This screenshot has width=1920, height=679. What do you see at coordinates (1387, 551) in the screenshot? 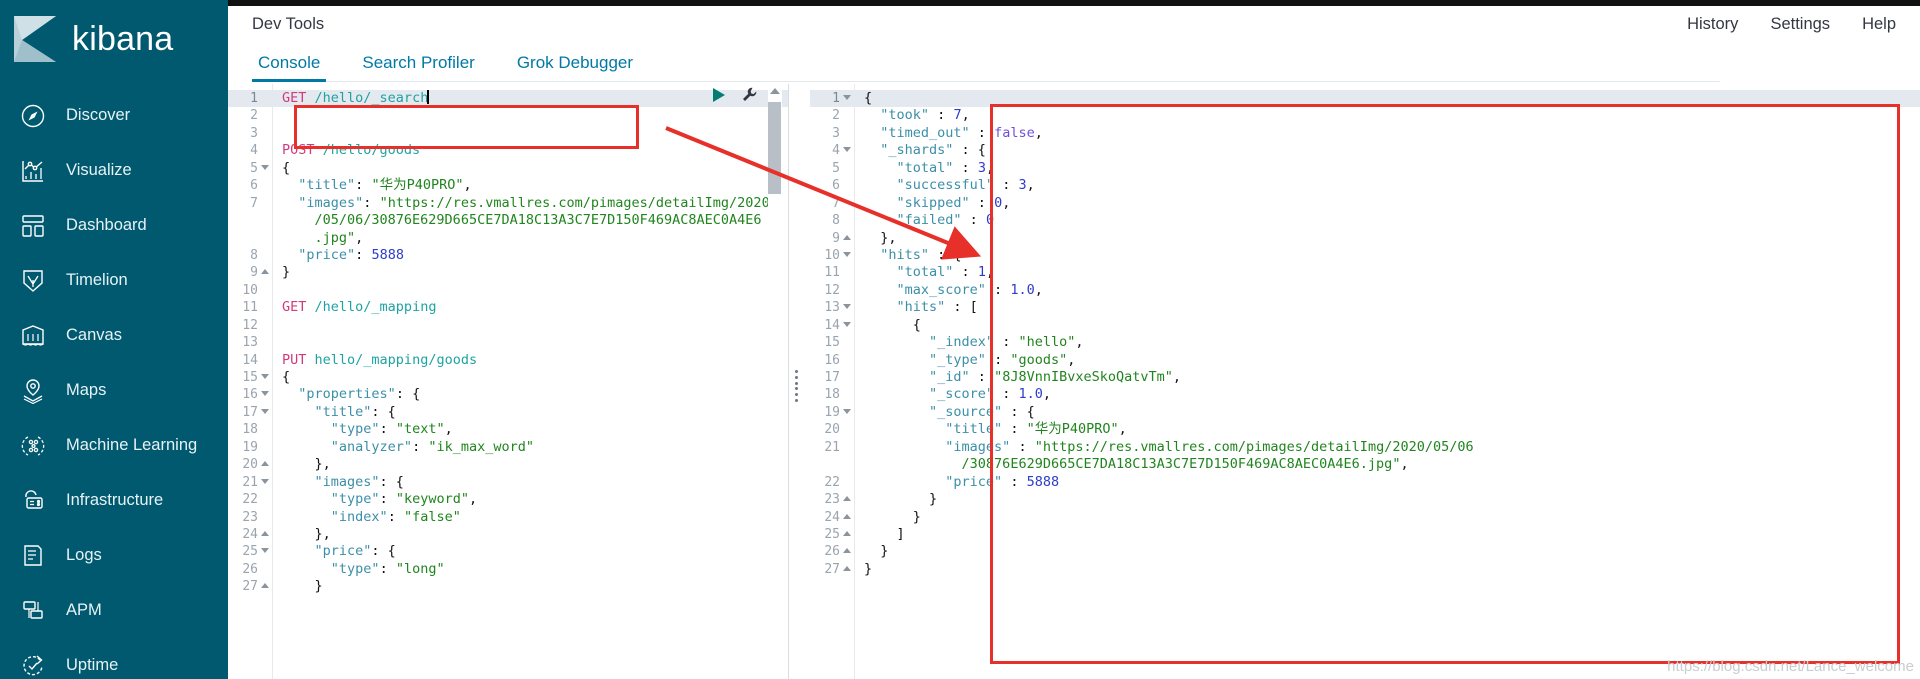
I see `code-line: }` at bounding box center [1387, 551].